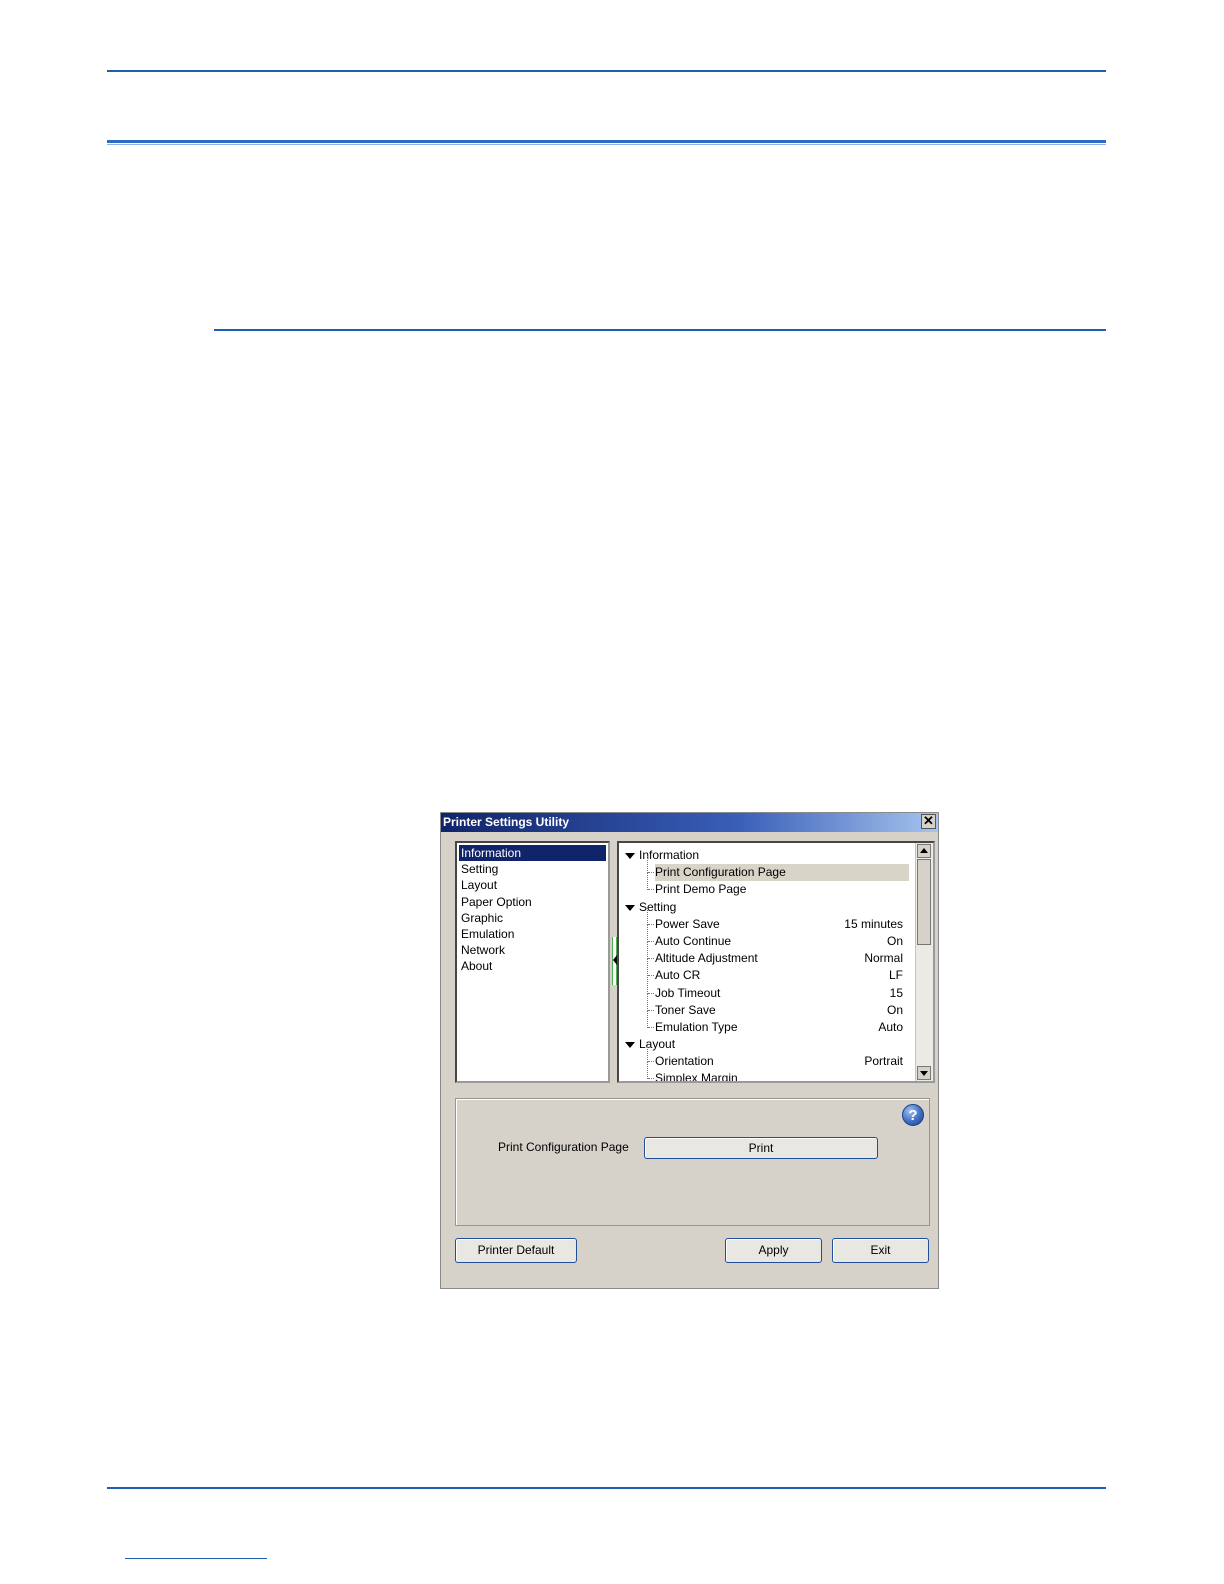  Describe the element at coordinates (684, 1061) in the screenshot. I see `tree-item-label: Orientation` at that location.